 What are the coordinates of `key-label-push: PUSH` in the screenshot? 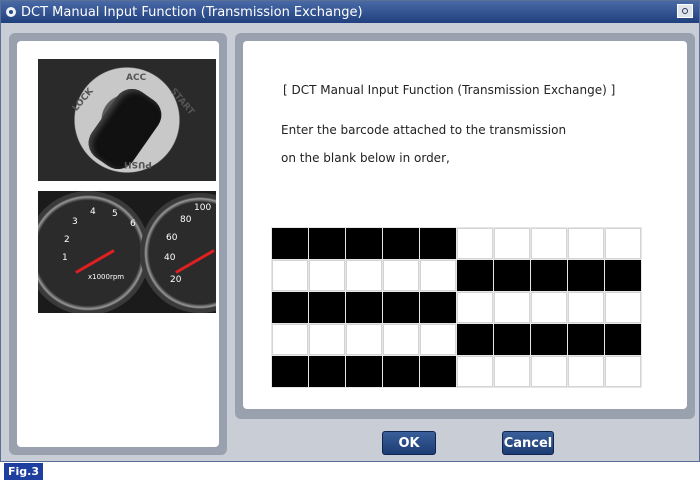 It's located at (138, 164).